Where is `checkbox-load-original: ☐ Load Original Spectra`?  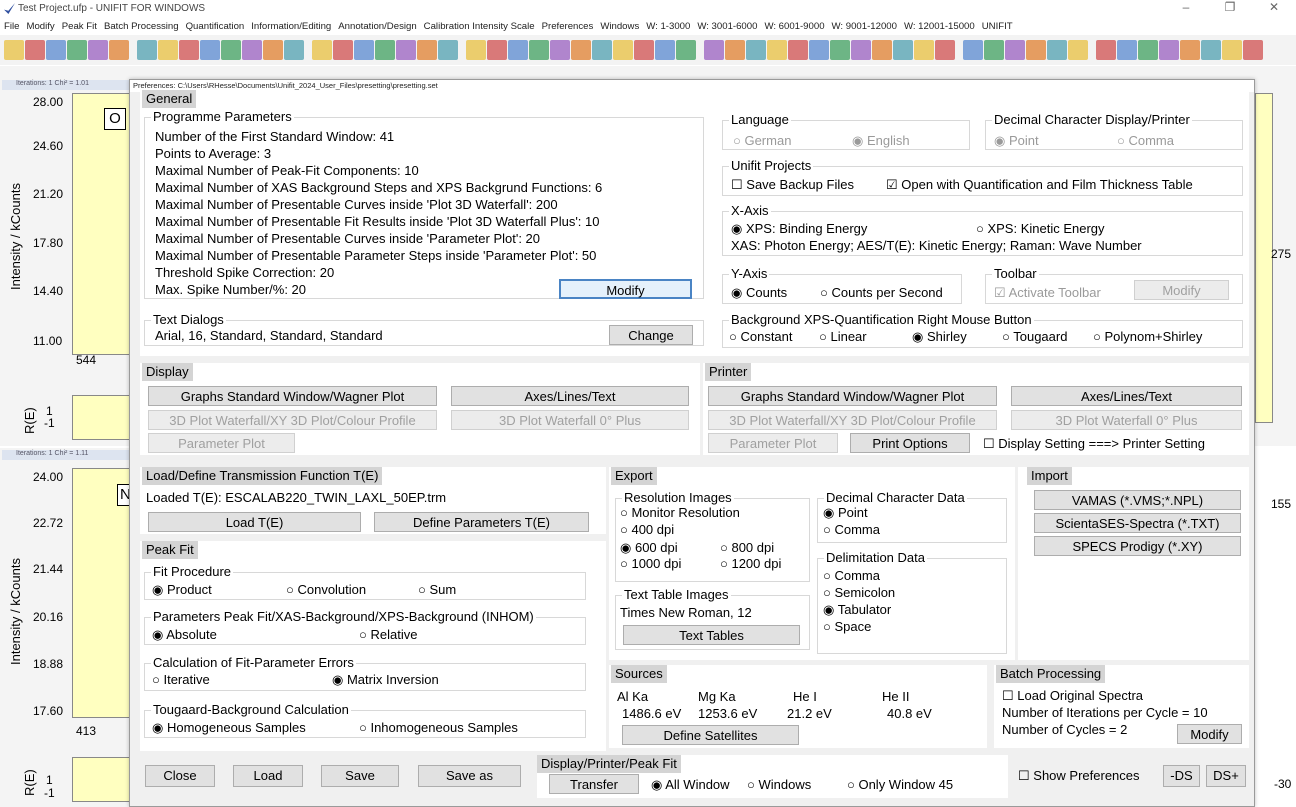
checkbox-load-original: ☐ Load Original Spectra is located at coordinates (1072, 696).